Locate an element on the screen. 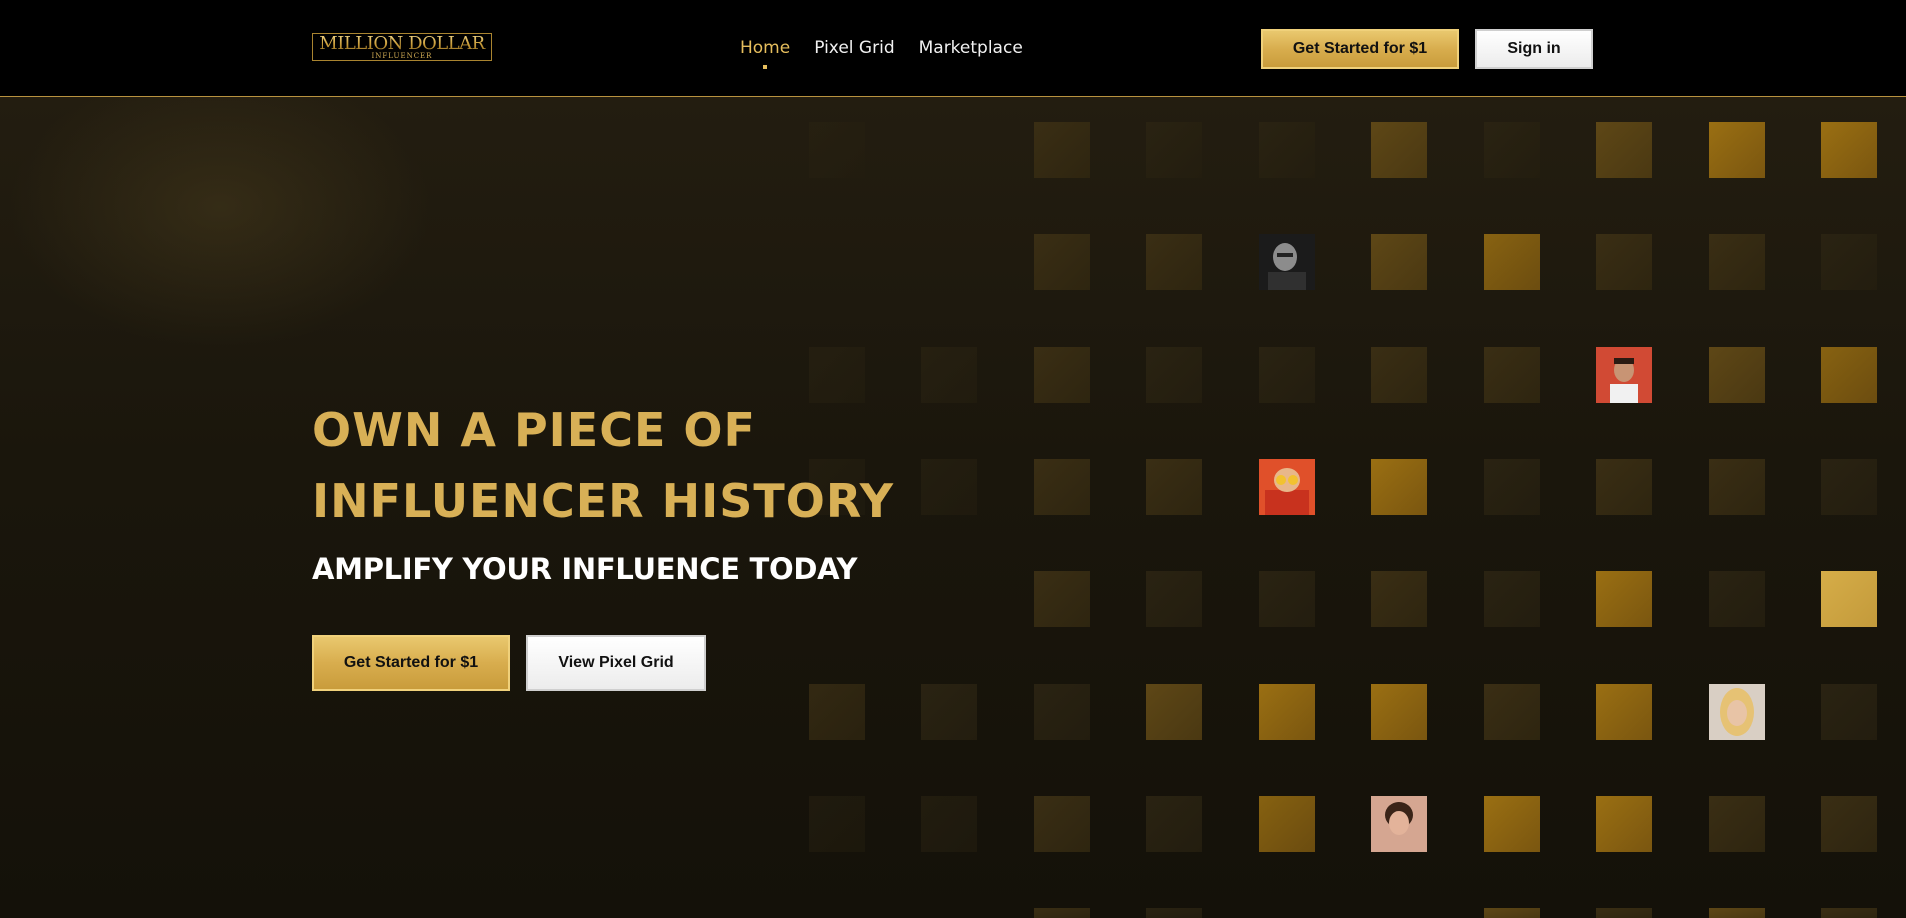 Image resolution: width=1906 pixels, height=918 pixels. active-indicator is located at coordinates (765, 67).